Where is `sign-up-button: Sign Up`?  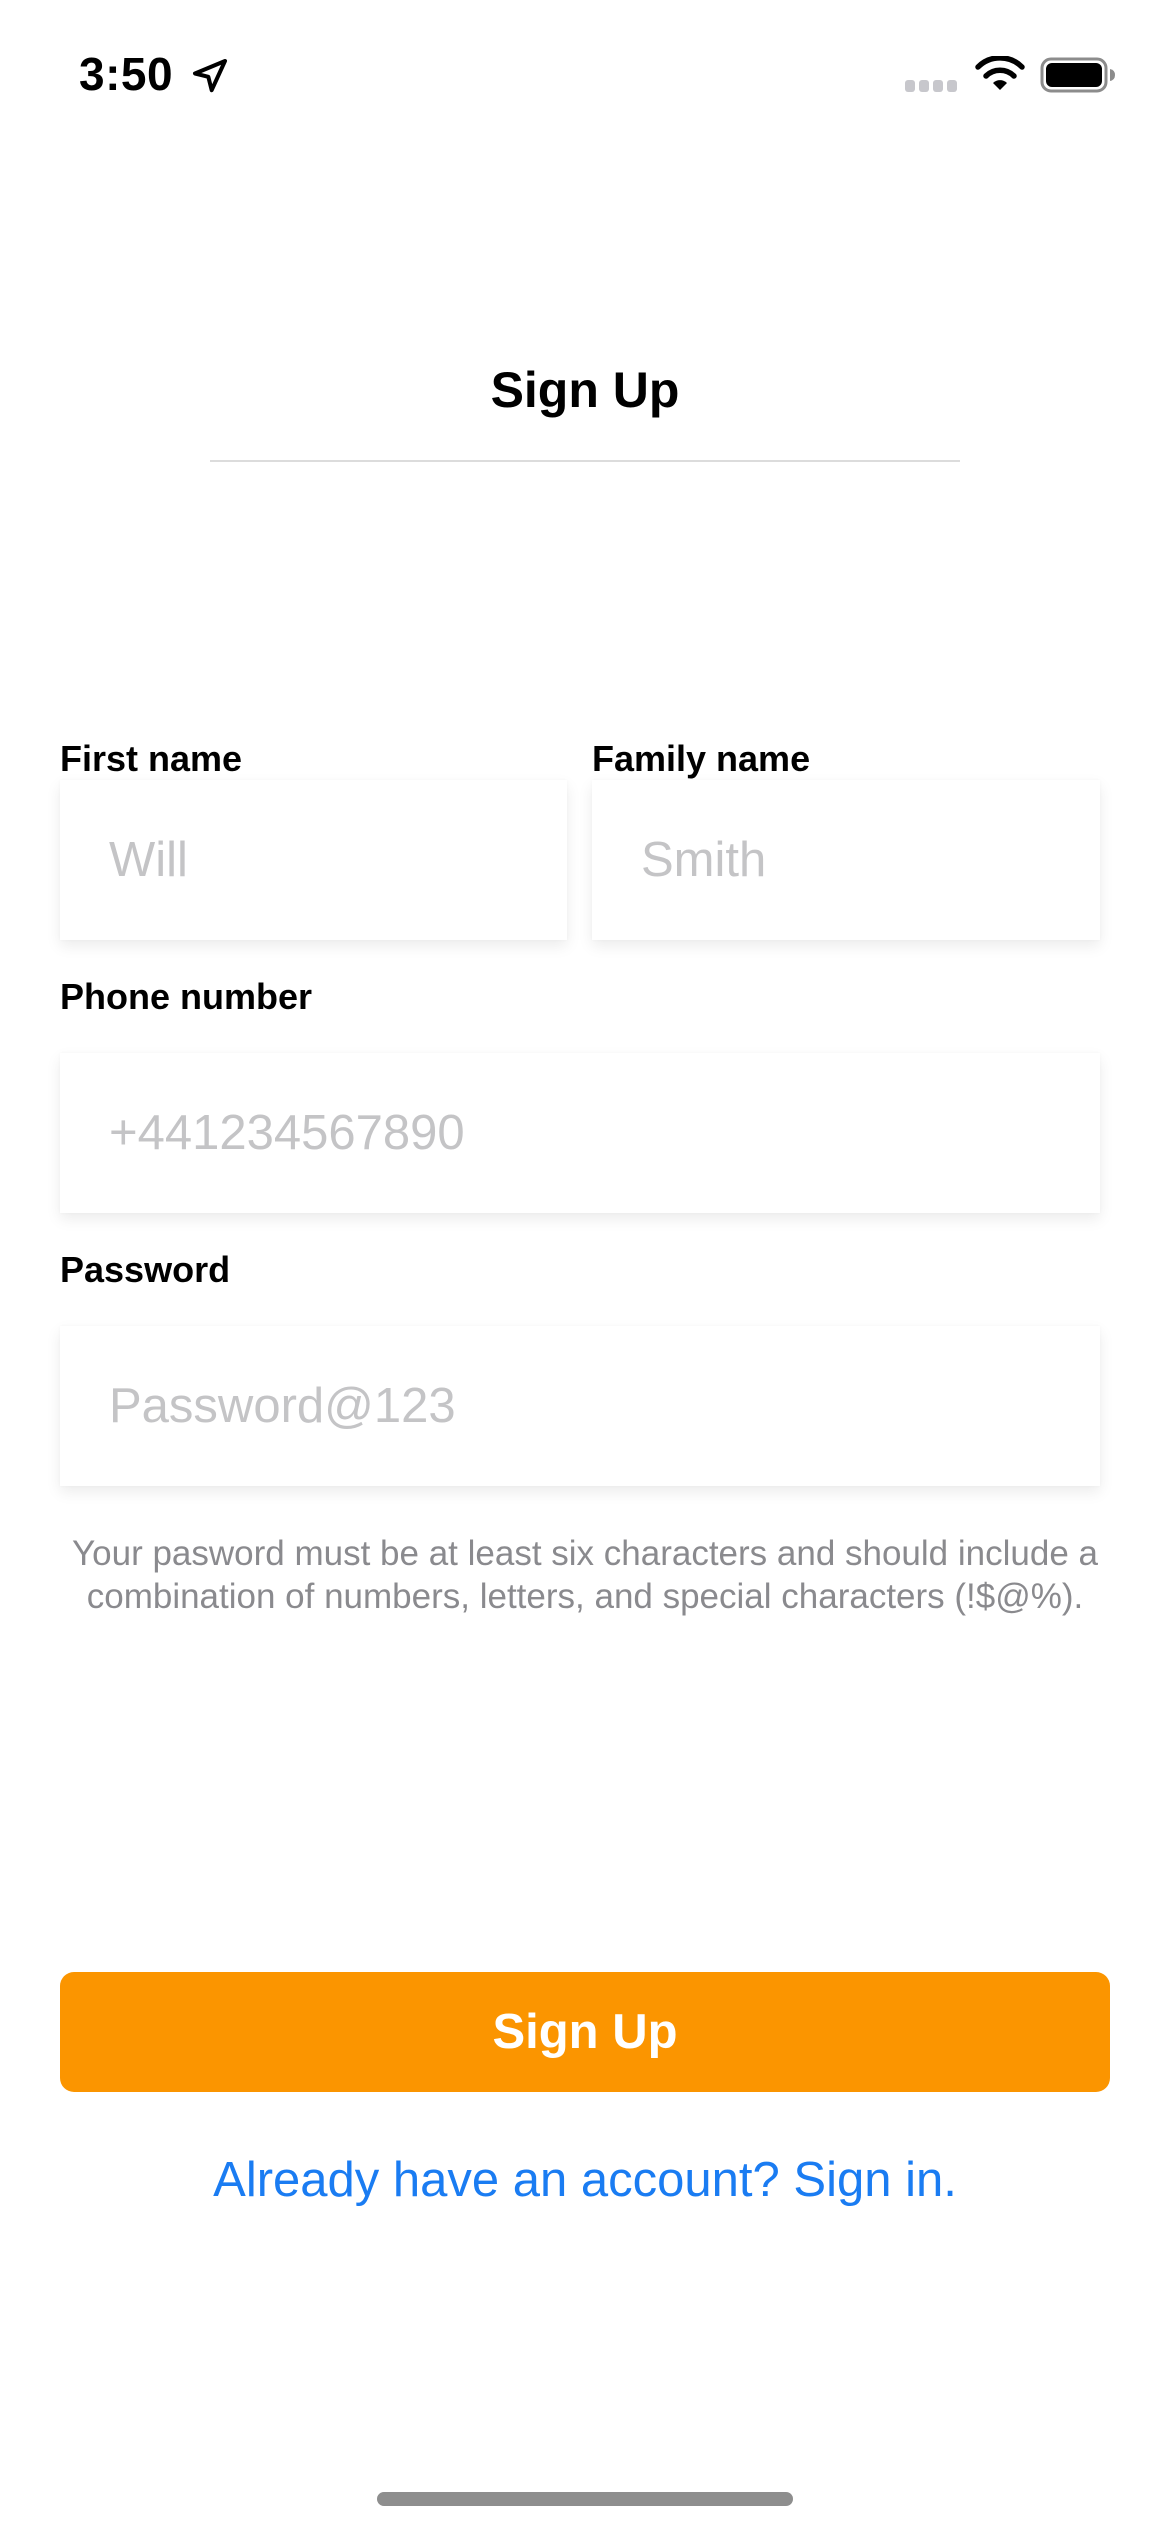
sign-up-button: Sign Up is located at coordinates (585, 2032).